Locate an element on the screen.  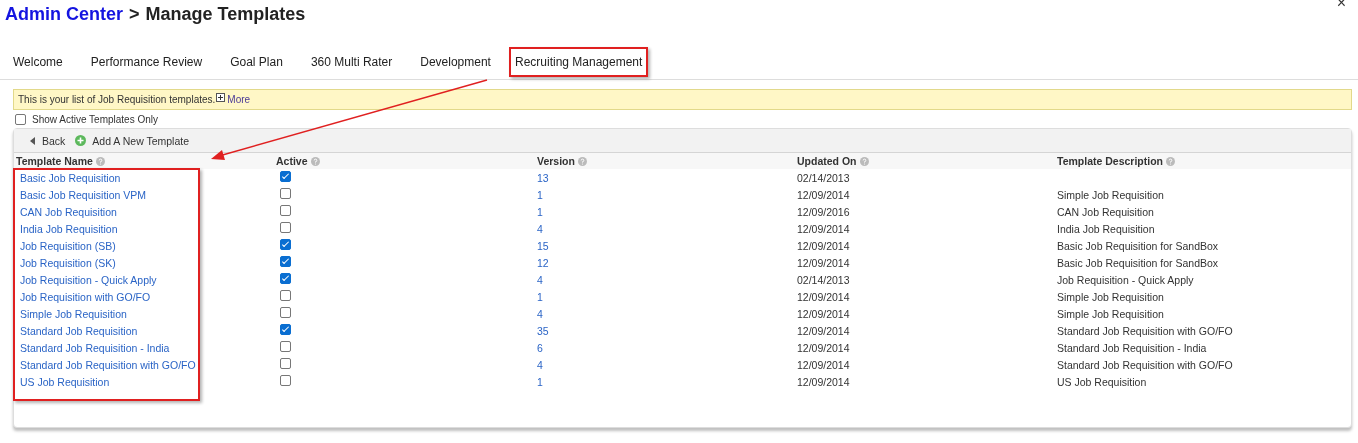
template-link: Basic Job Requisition VPM is located at coordinates (83, 194).